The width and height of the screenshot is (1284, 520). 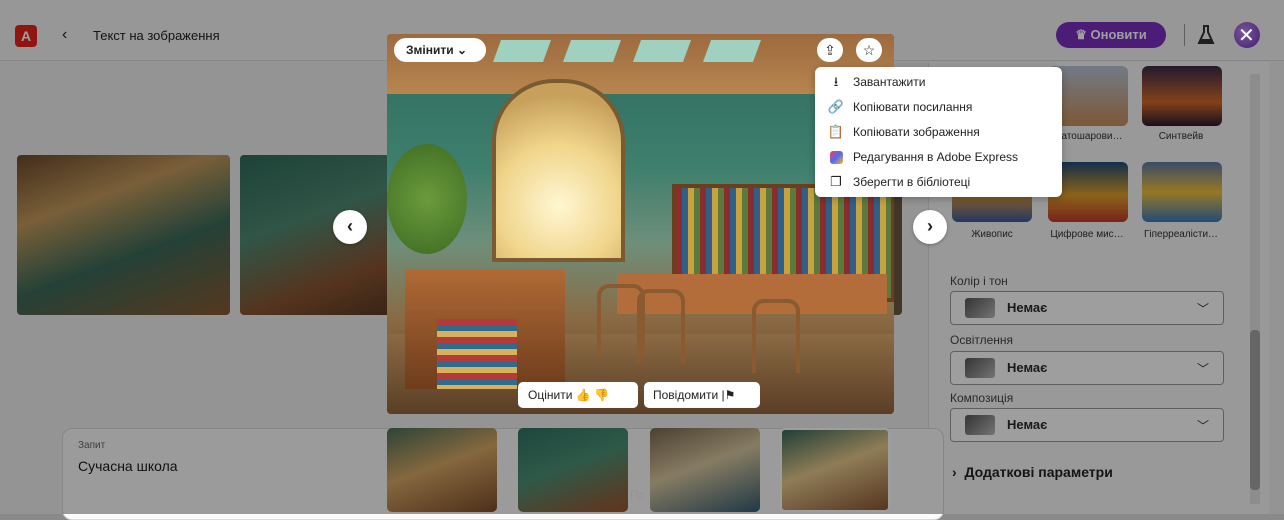 I want to click on rate-button: Оцінити 👍 👎, so click(x=578, y=395).